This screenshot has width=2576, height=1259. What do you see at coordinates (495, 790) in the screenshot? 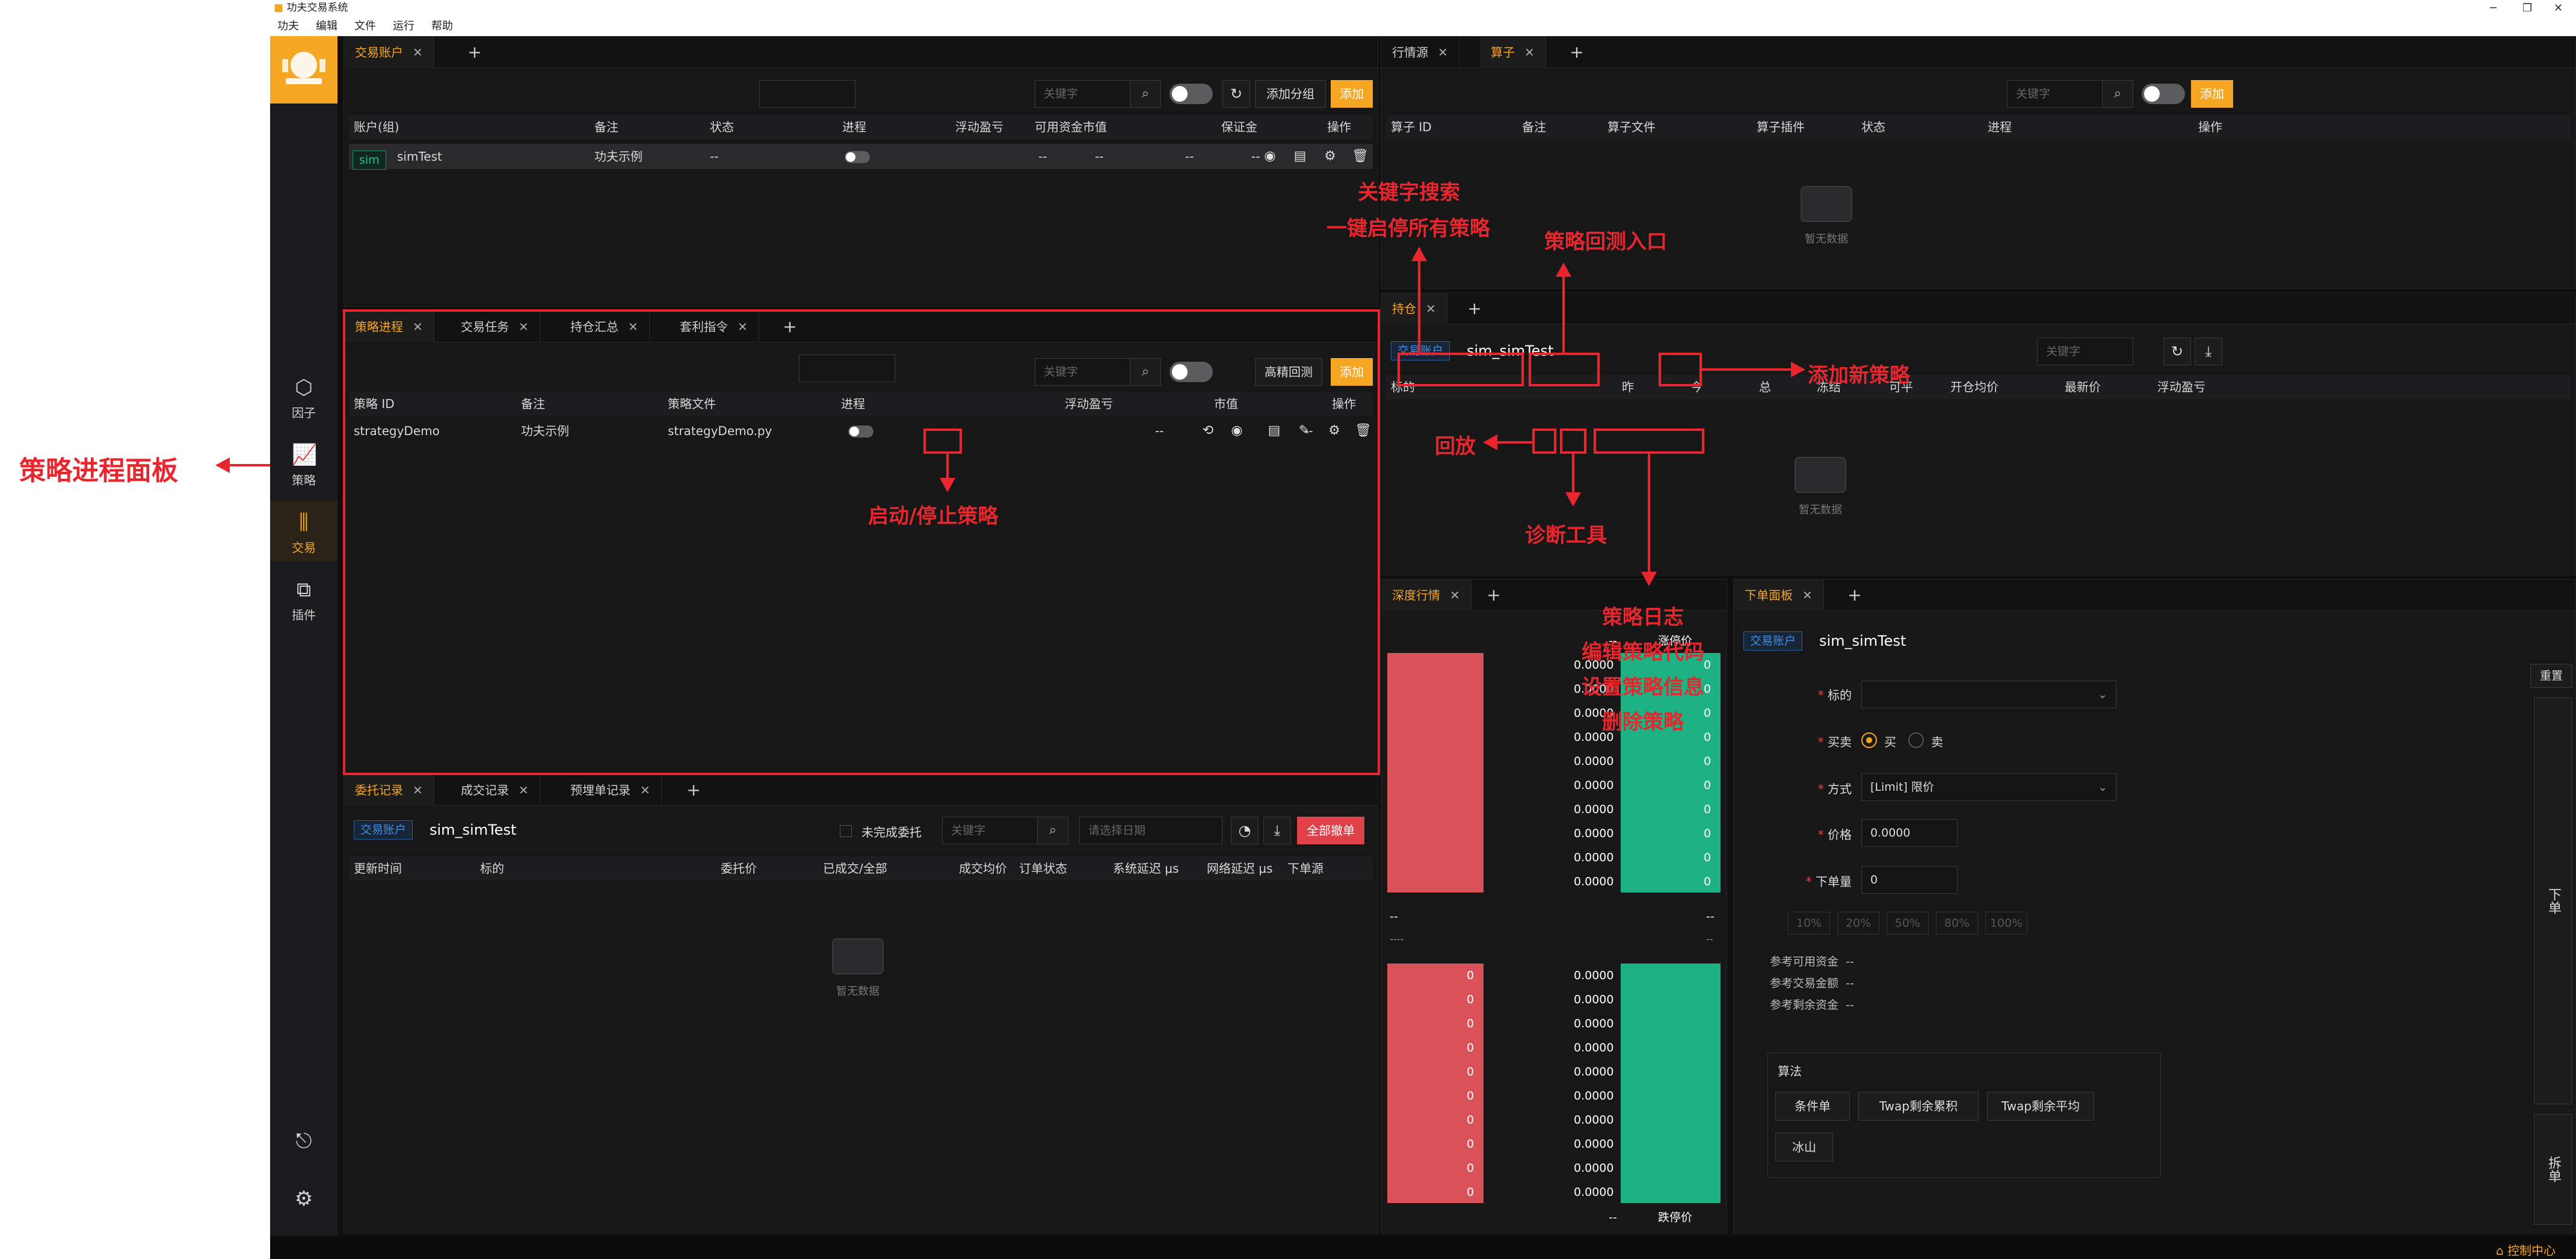
I see `tab-trades: 成交记录 ✕` at bounding box center [495, 790].